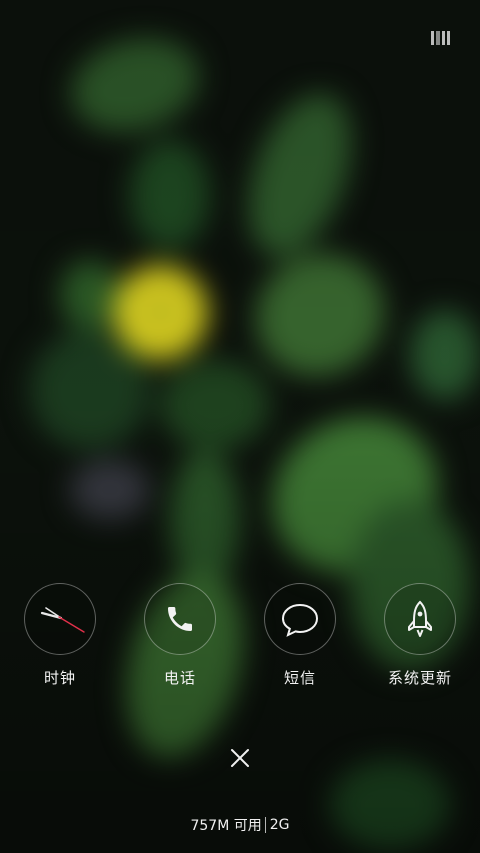  What do you see at coordinates (179, 678) in the screenshot?
I see `recent-app-label: 电话` at bounding box center [179, 678].